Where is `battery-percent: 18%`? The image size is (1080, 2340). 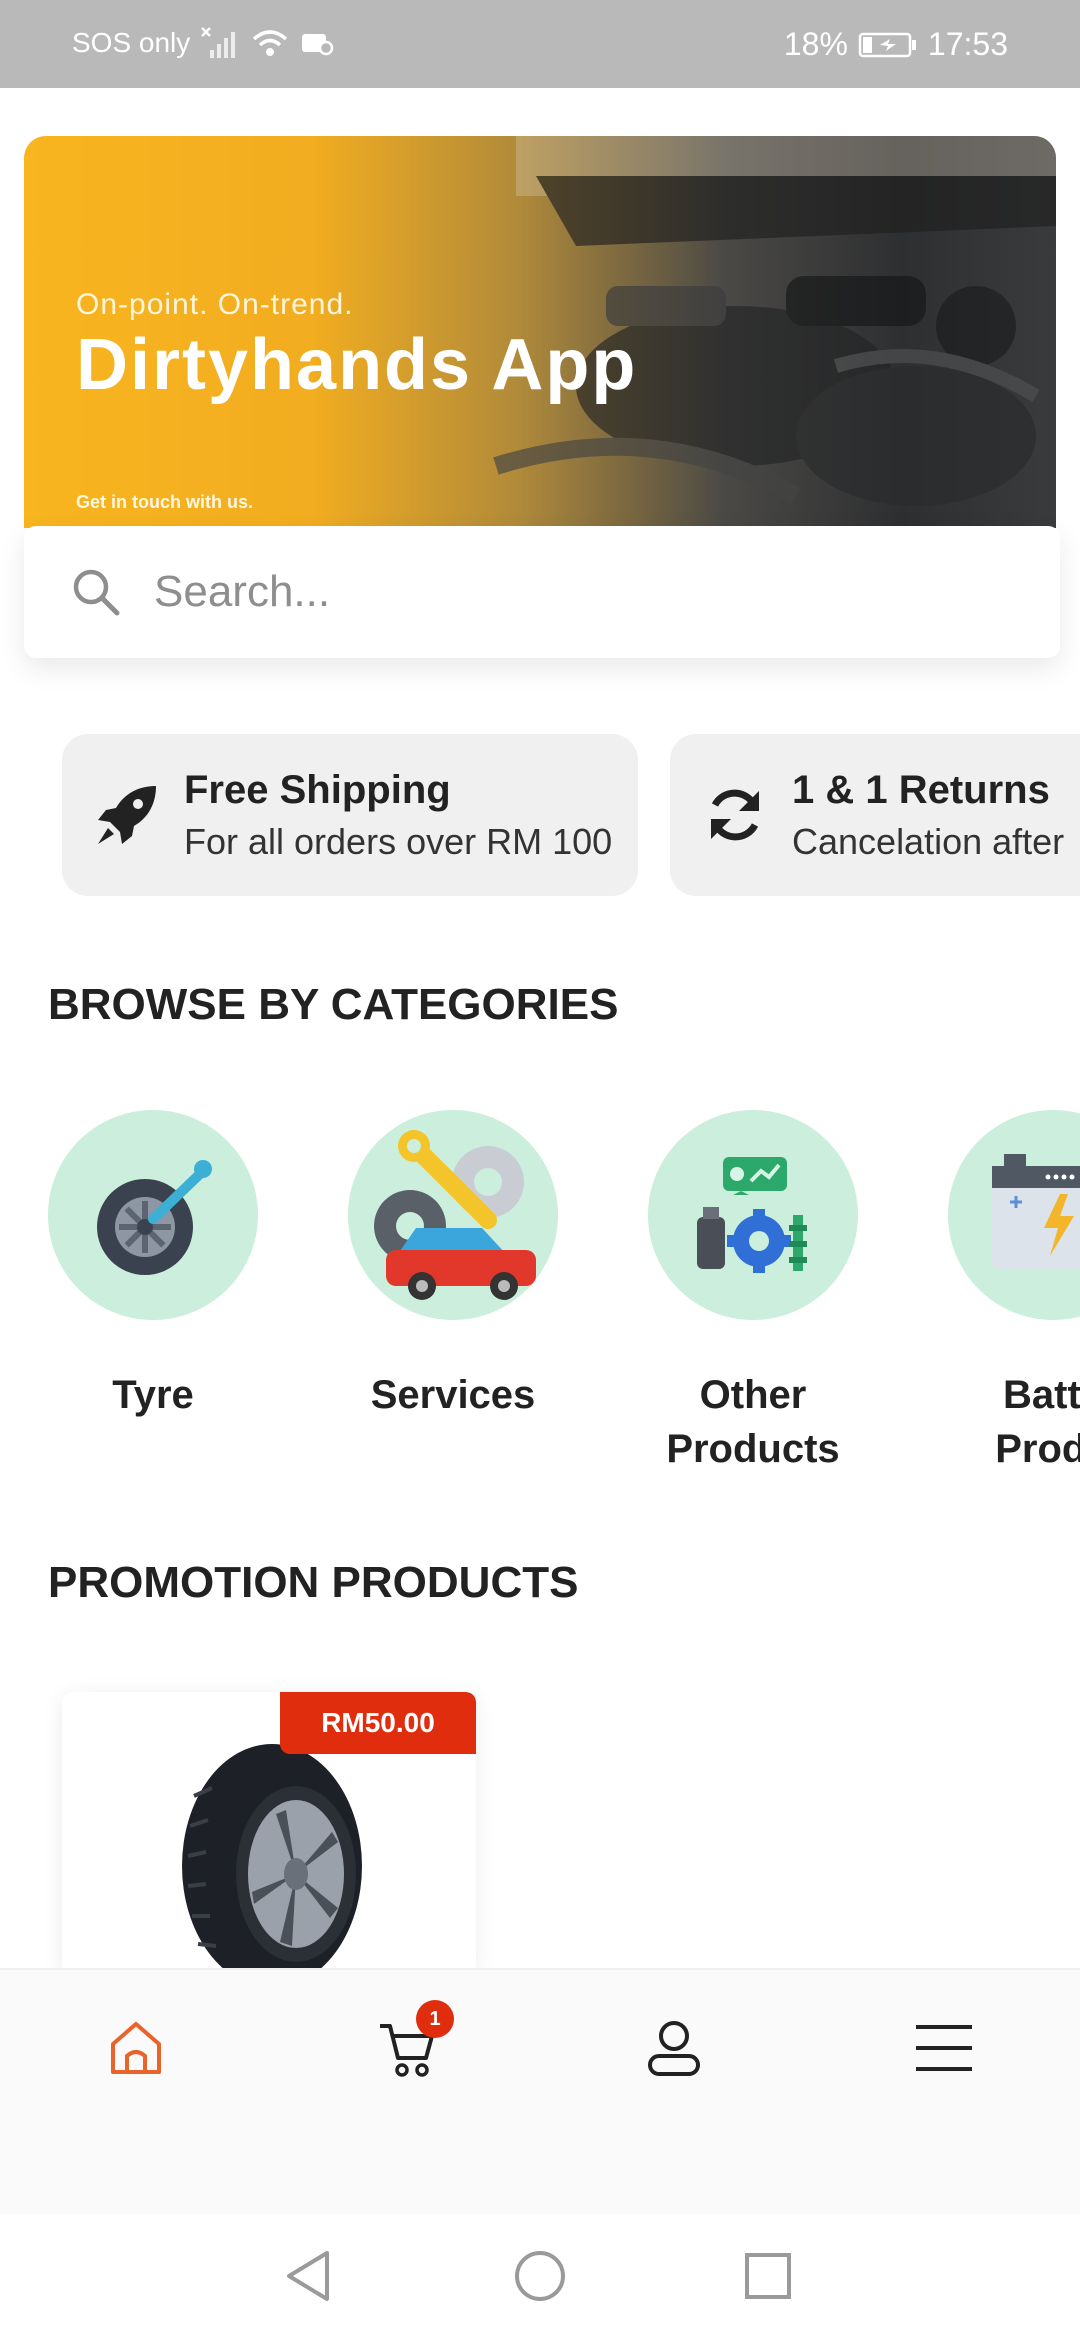
battery-percent: 18% is located at coordinates (815, 44).